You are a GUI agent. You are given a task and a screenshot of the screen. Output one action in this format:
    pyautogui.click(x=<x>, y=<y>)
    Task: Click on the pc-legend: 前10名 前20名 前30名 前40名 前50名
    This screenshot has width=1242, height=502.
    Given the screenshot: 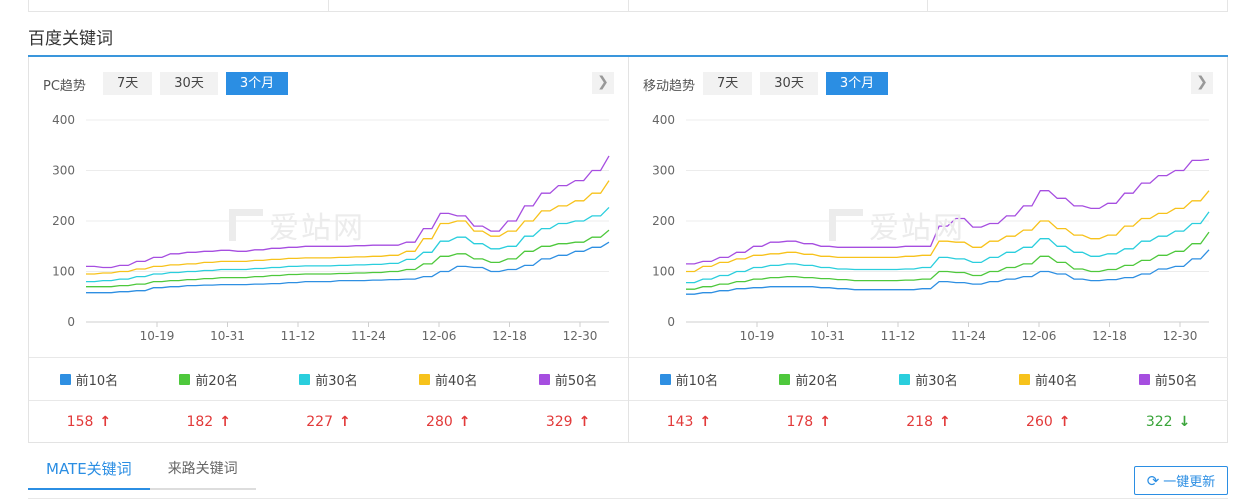 What is the action you would take?
    pyautogui.click(x=328, y=379)
    